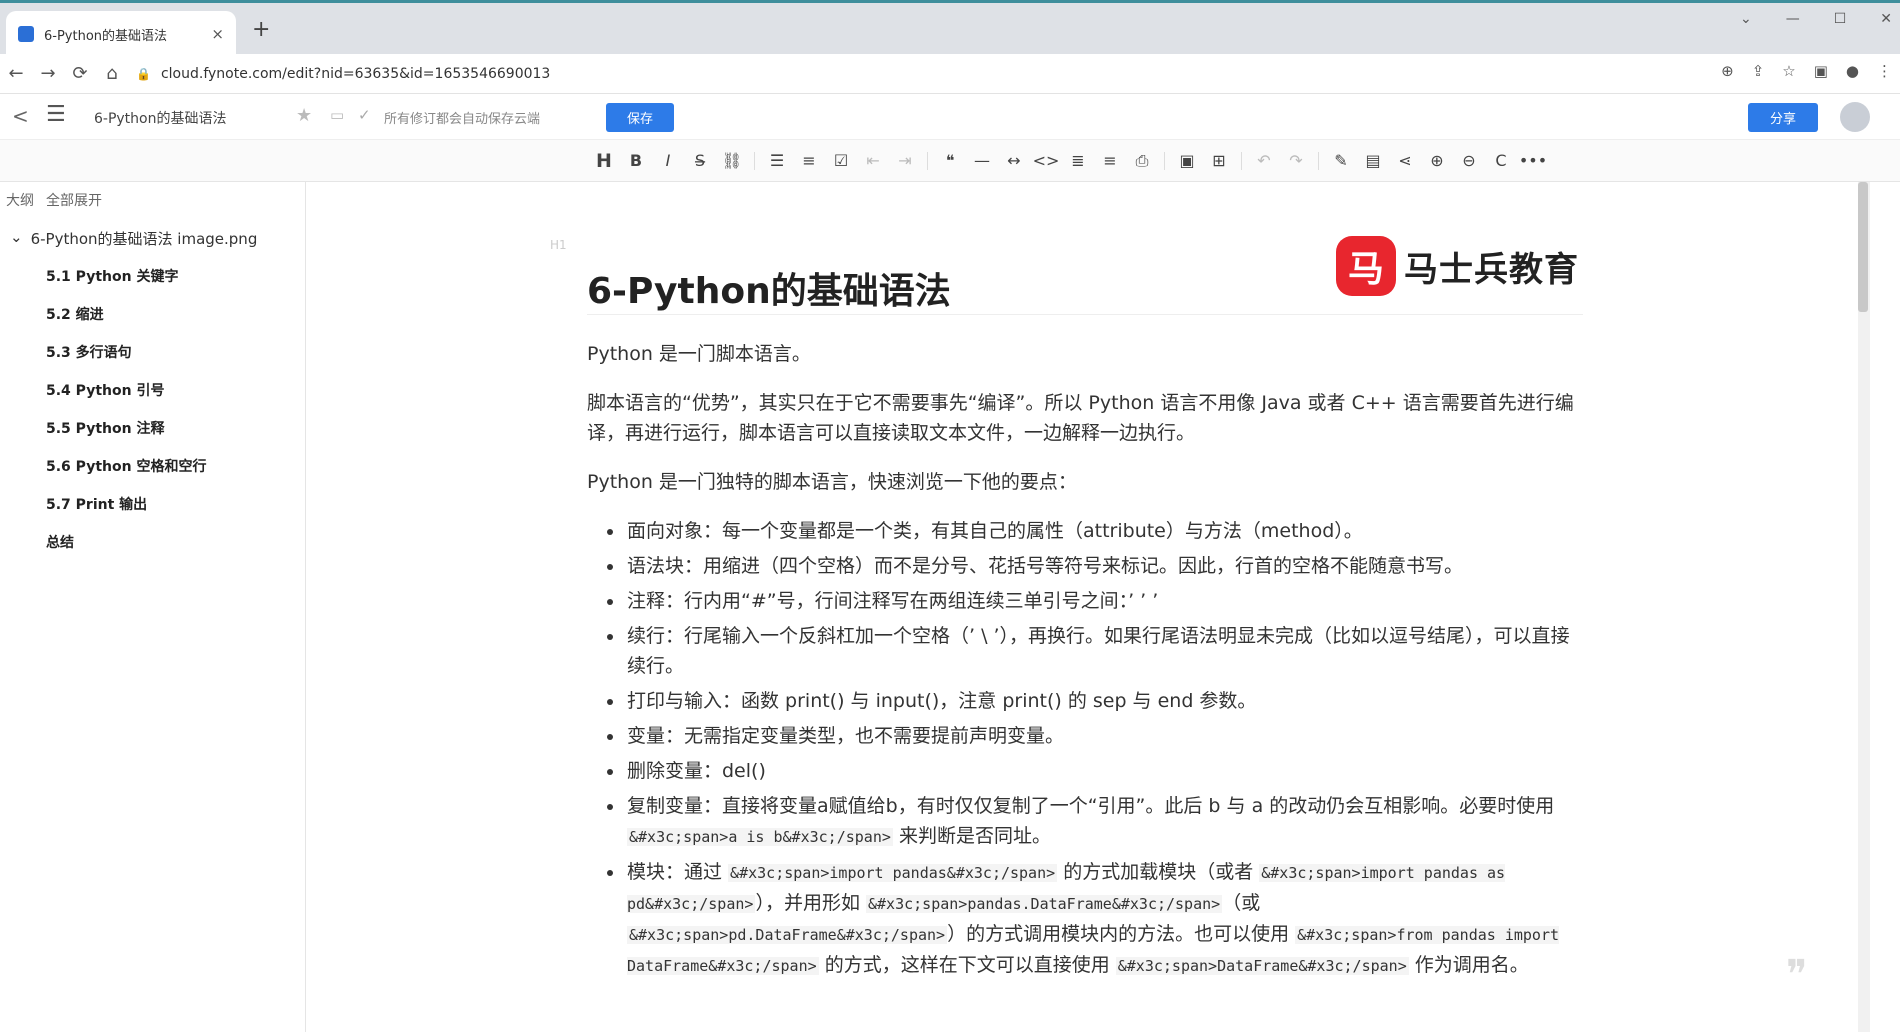  I want to click on mindmap-icon: ⋖, so click(1405, 160).